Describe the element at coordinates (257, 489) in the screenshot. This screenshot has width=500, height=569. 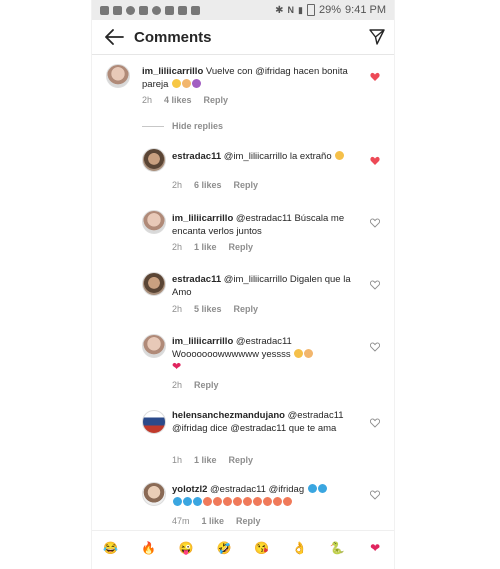
I see `comment-body: @estradac11 @ifridag` at that location.